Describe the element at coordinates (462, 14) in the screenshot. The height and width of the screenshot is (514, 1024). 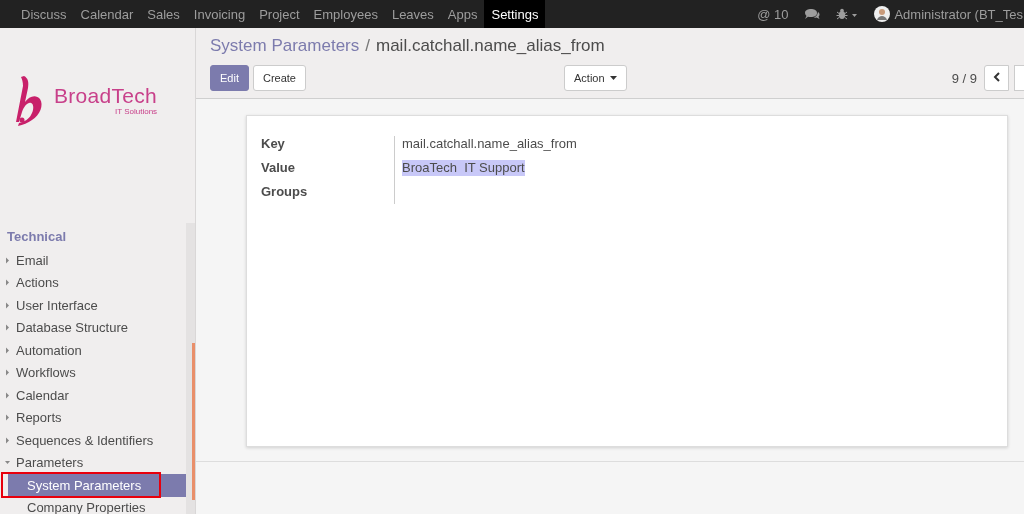
I see `app-menu-item: Apps` at that location.